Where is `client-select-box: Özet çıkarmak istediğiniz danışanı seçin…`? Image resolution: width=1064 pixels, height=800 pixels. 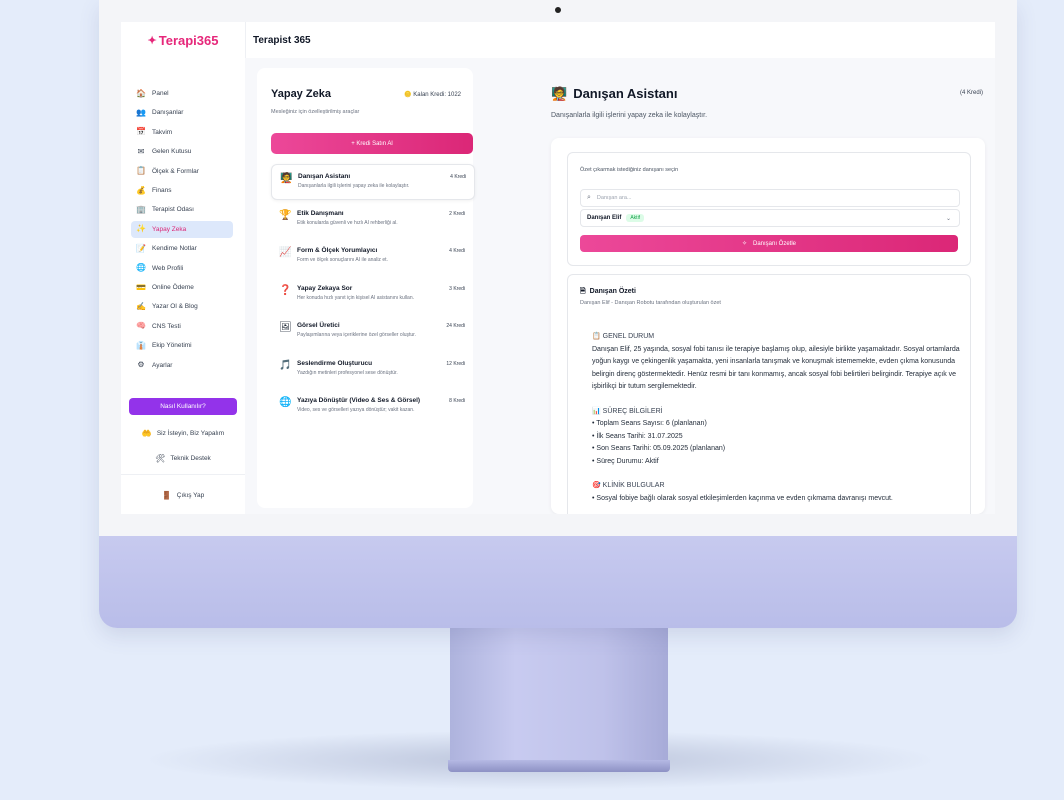 client-select-box: Özet çıkarmak istediğiniz danışanı seçin… is located at coordinates (769, 209).